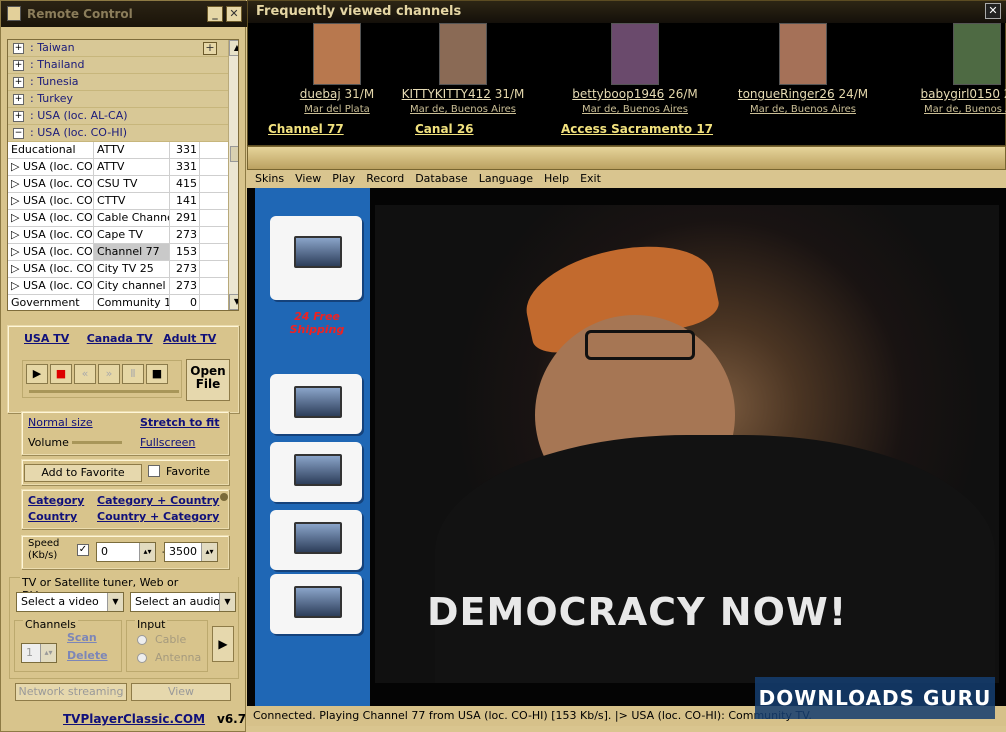  Describe the element at coordinates (786, 94) in the screenshot. I see `user-name-link: tongueRinger26` at that location.